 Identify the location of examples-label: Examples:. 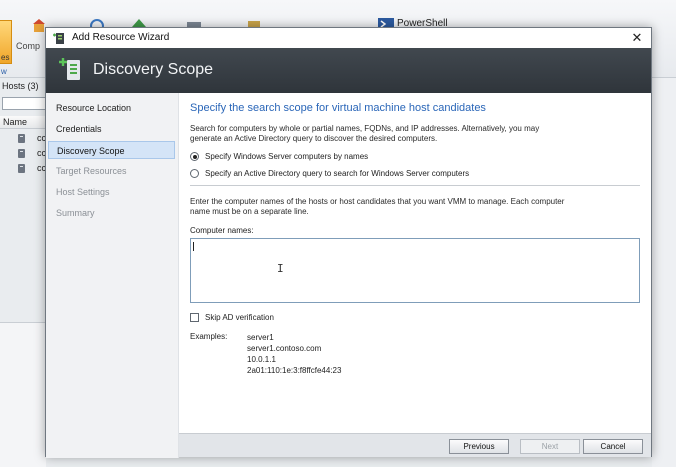
(209, 336).